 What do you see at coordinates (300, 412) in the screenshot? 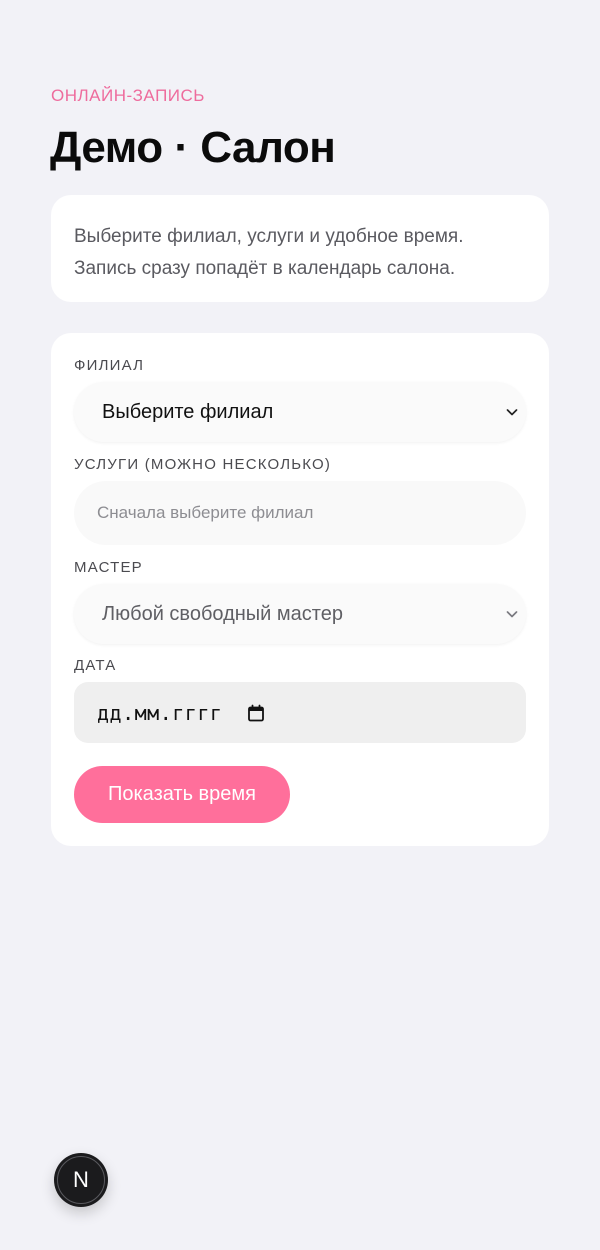
I see `branch-select: Выберите филиал` at bounding box center [300, 412].